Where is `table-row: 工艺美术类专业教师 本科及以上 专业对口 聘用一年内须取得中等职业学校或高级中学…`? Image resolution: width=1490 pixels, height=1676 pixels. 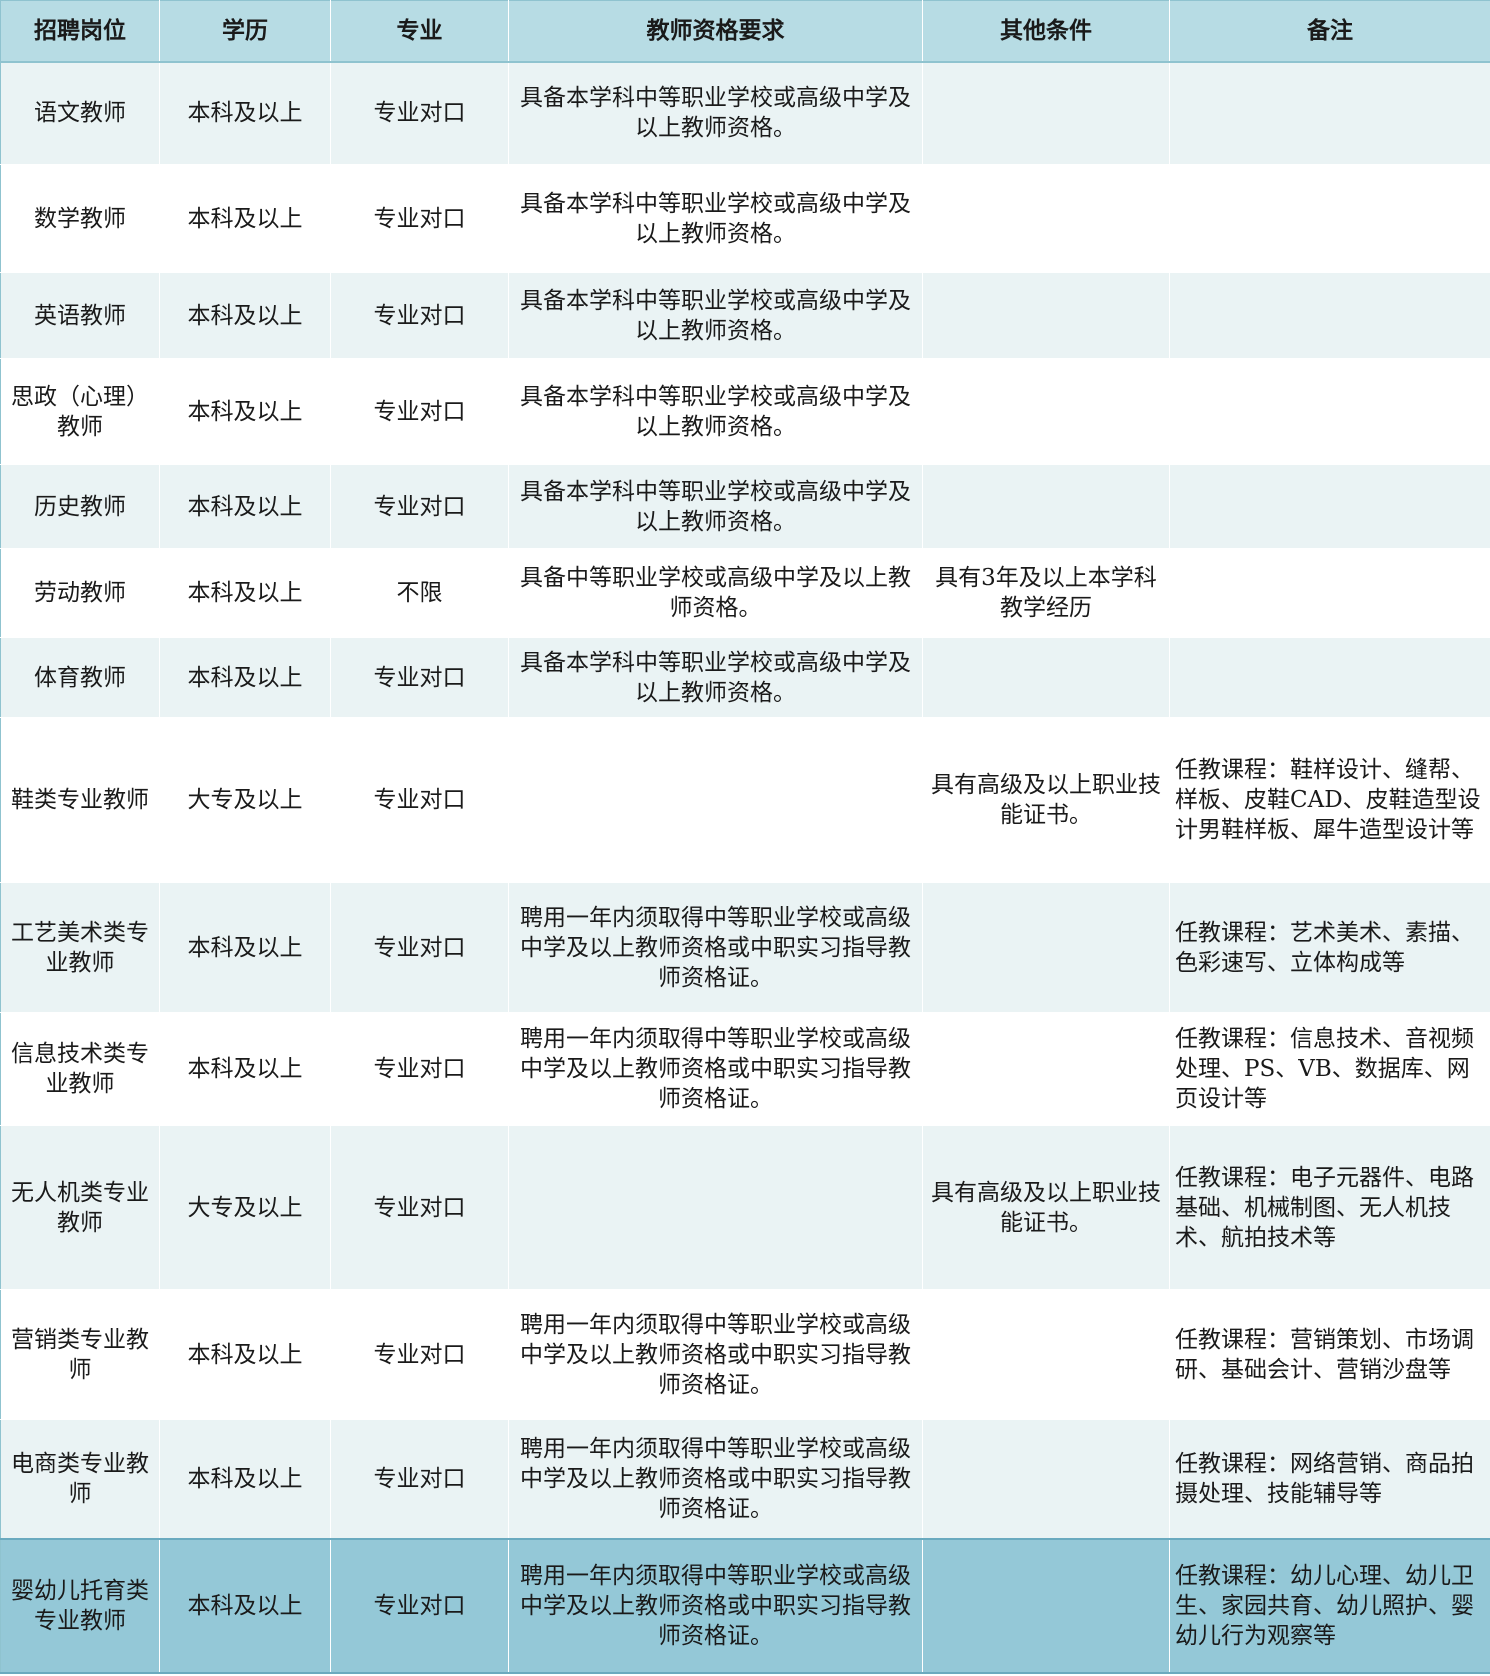
table-row: 工艺美术类专业教师 本科及以上 专业对口 聘用一年内须取得中等职业学校或高级中学… is located at coordinates (745, 947).